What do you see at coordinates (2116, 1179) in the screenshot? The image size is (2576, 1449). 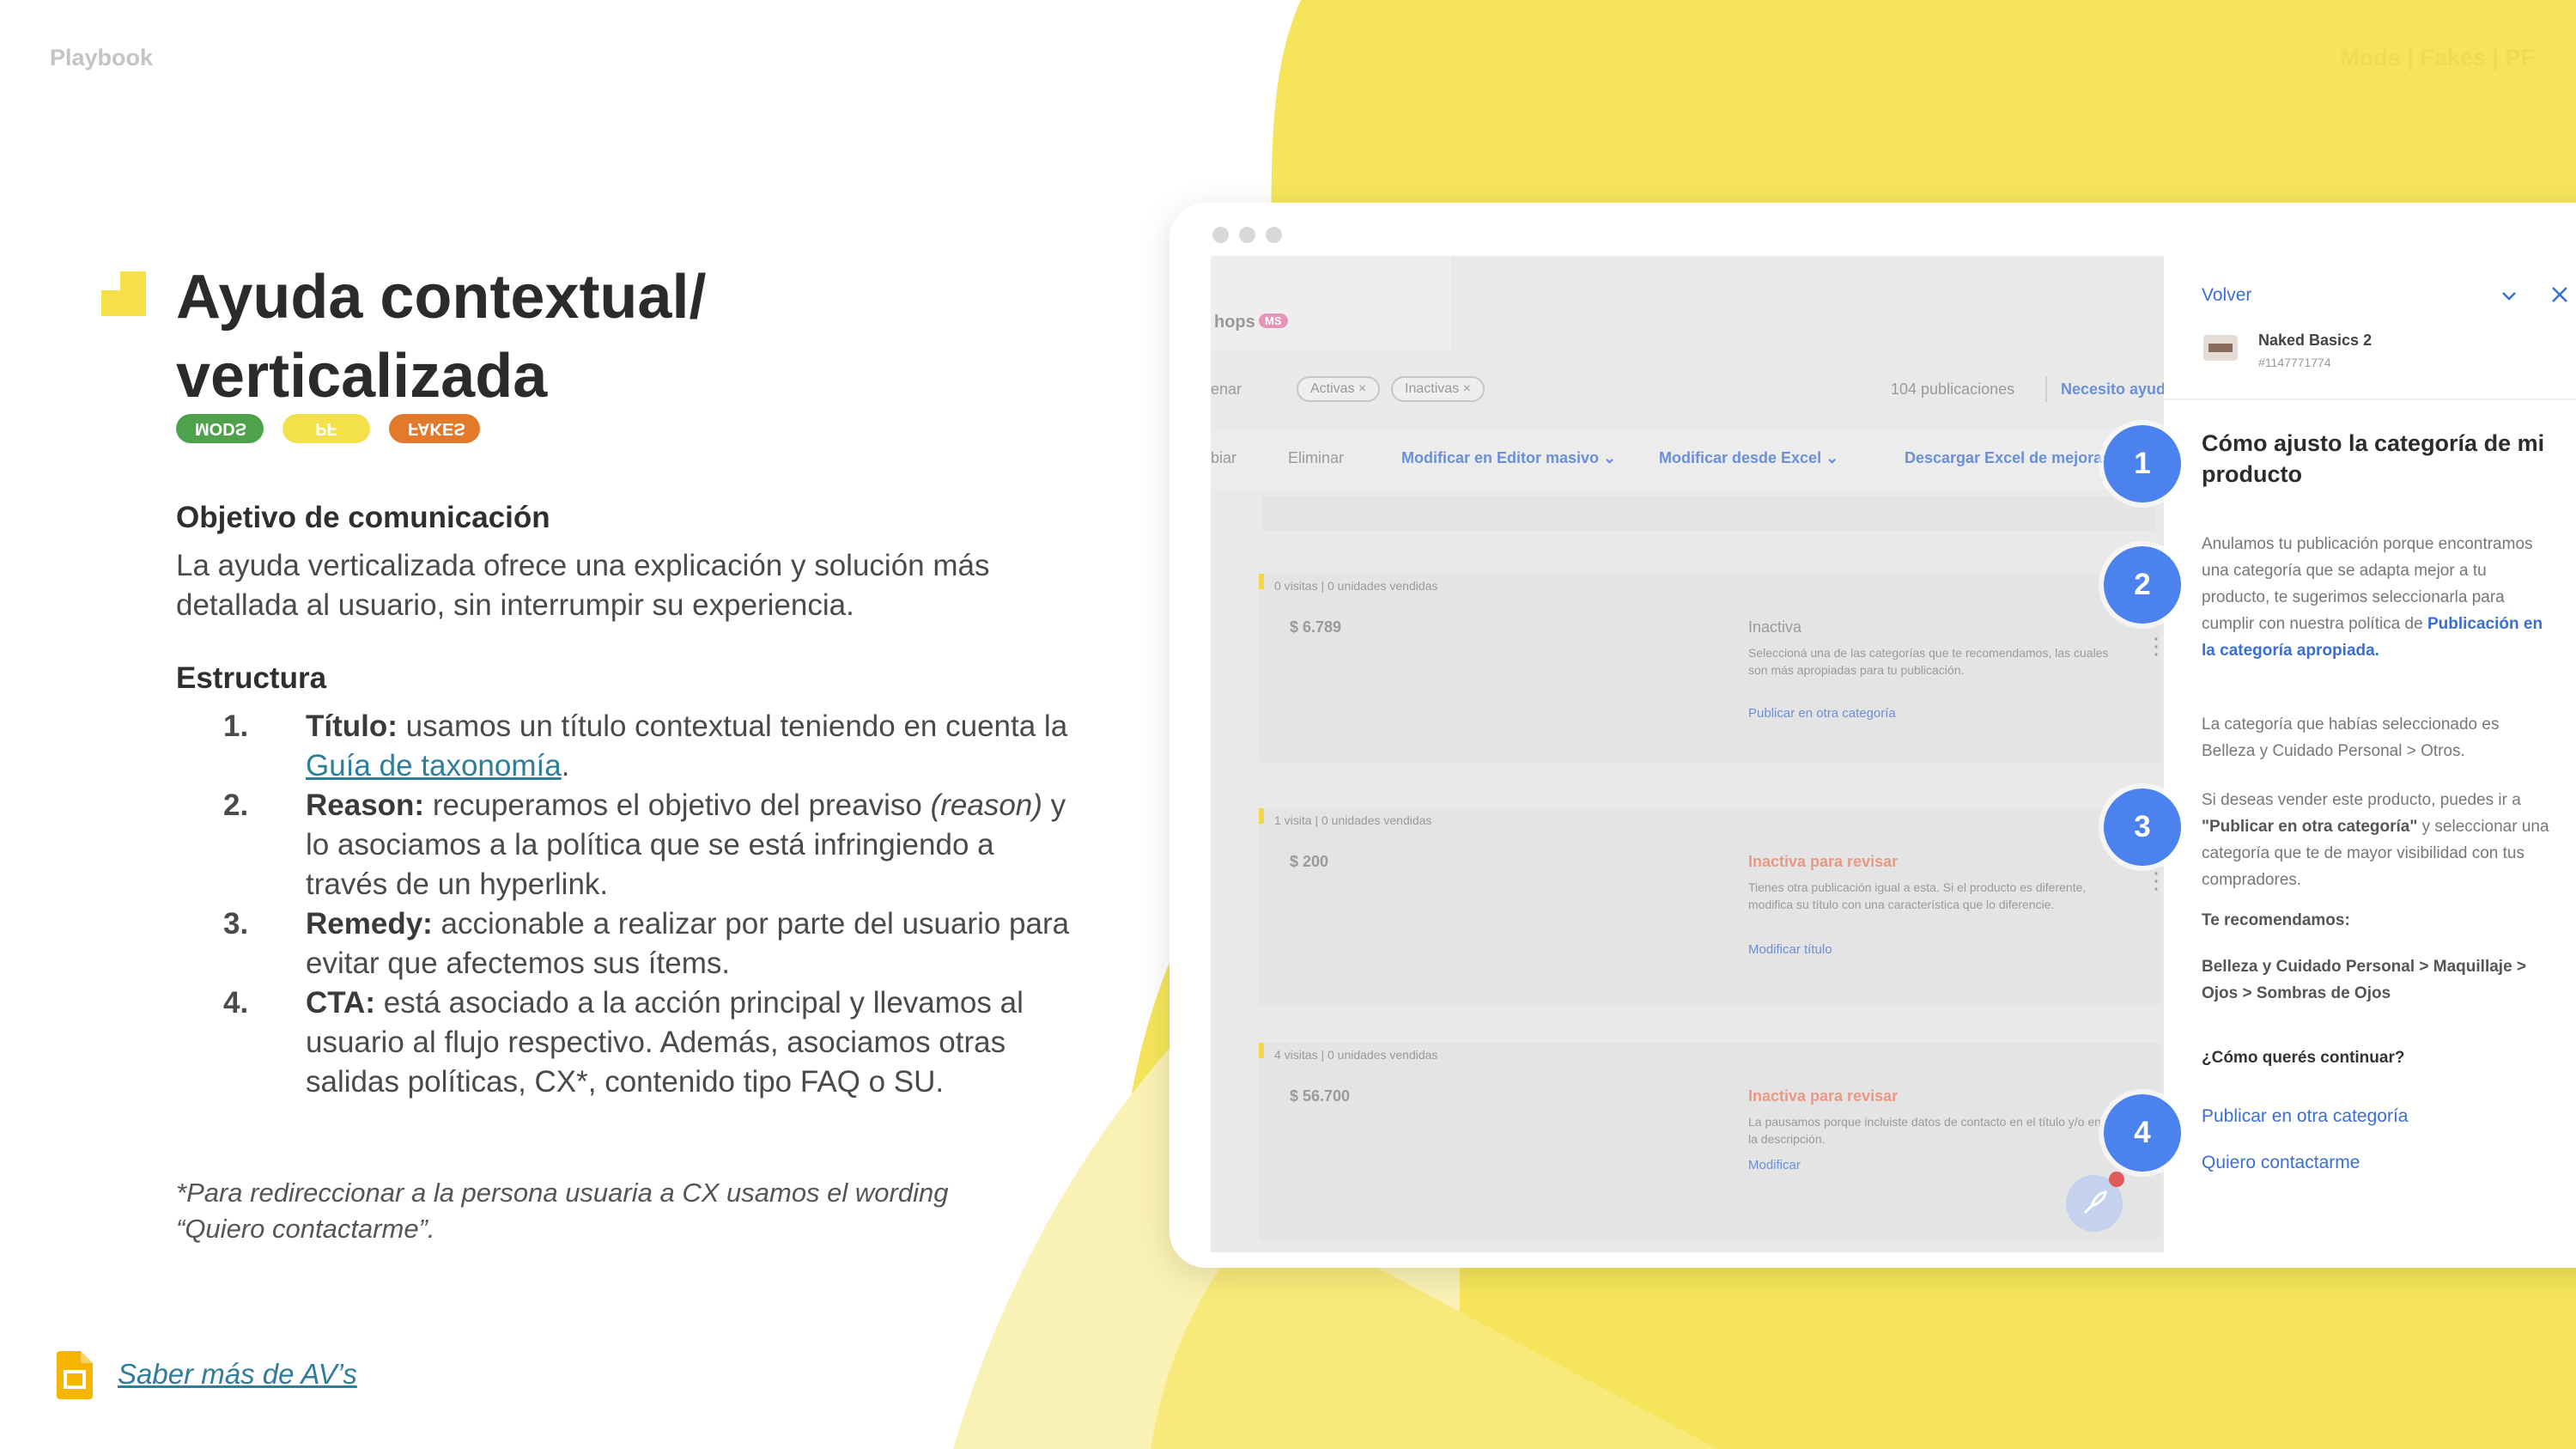 I see `notification-dot` at bounding box center [2116, 1179].